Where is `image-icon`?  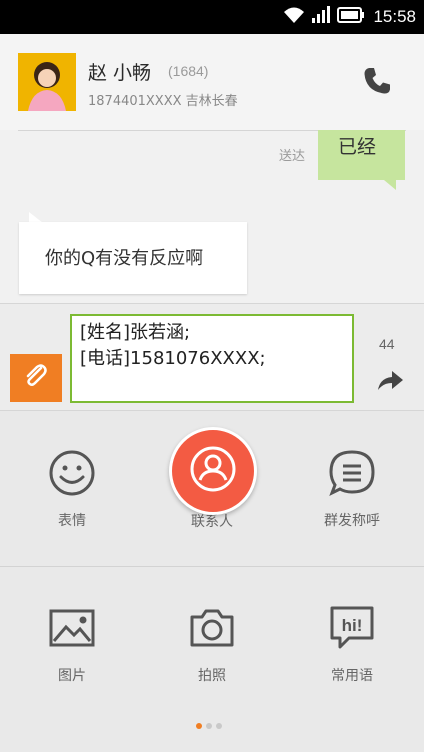 image-icon is located at coordinates (72, 628).